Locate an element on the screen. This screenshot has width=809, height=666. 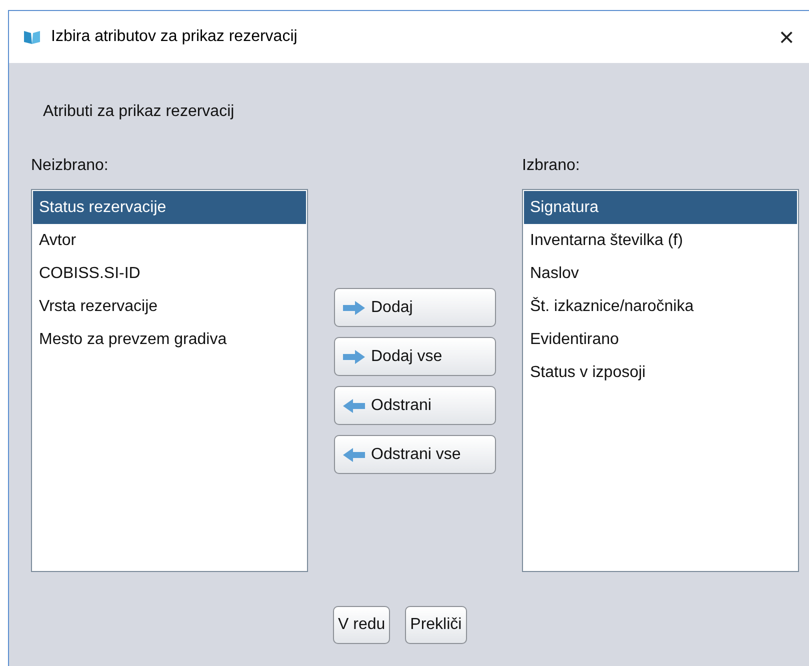
book-icon is located at coordinates (32, 37).